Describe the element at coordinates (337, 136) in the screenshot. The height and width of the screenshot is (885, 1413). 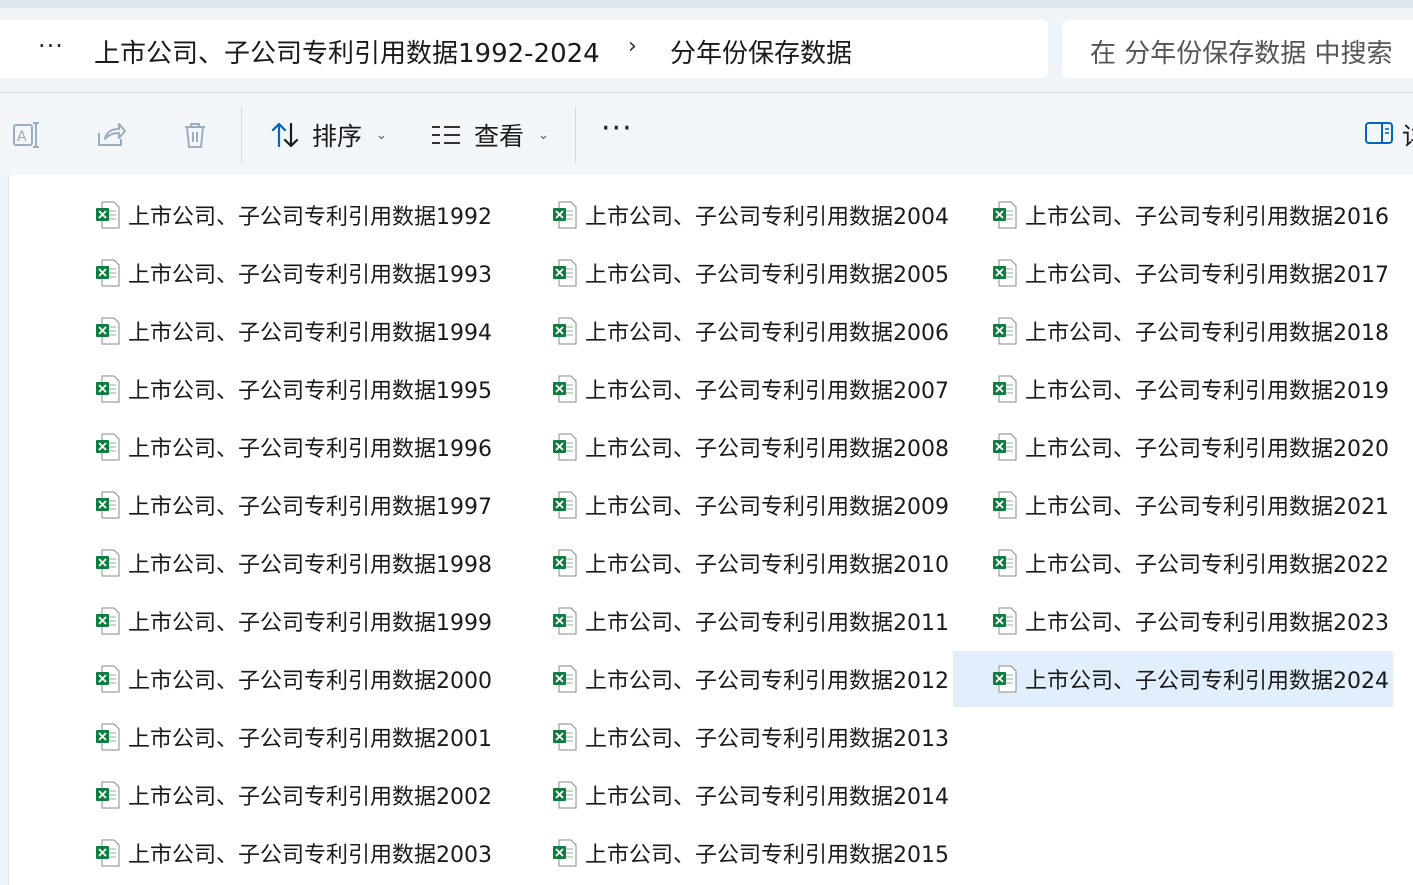
I see `sort-label: 排序` at that location.